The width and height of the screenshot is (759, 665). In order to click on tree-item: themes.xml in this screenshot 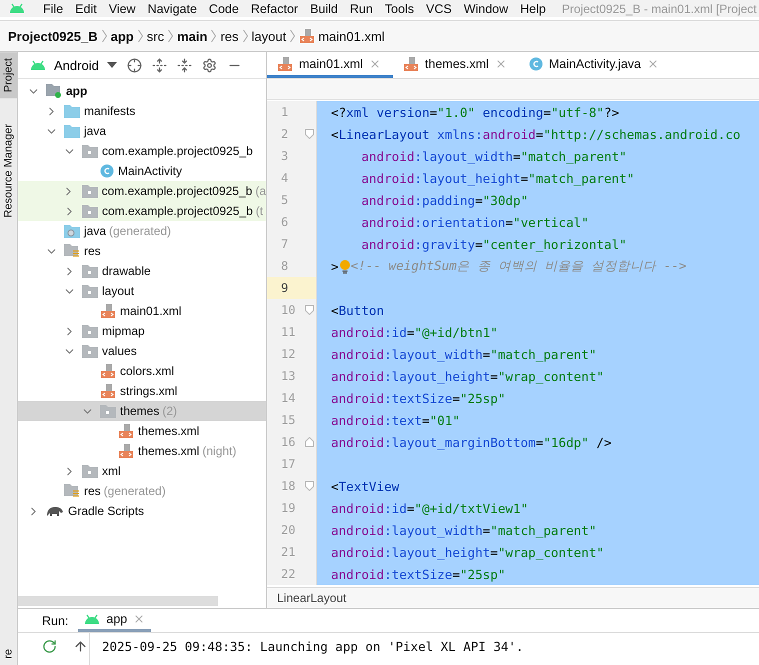, I will do `click(142, 431)`.